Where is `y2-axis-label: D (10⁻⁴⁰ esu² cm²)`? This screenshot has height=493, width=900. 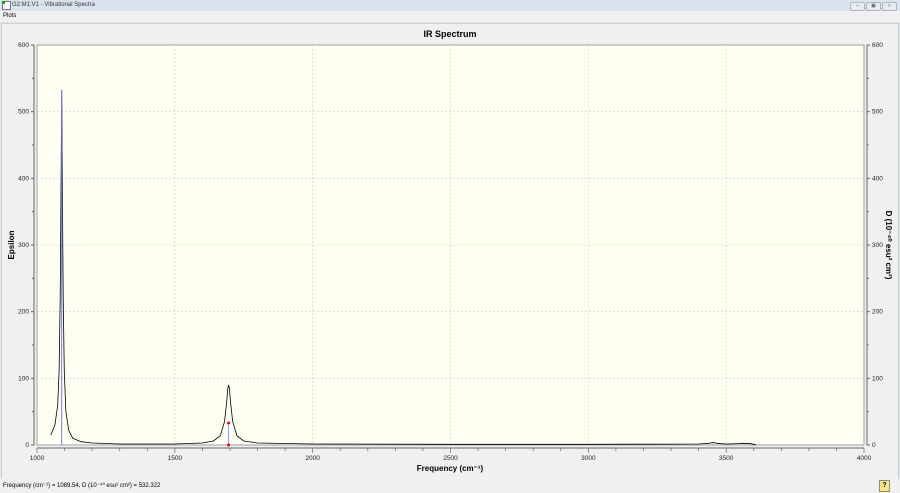 y2-axis-label: D (10⁻⁴⁰ esu² cm²) is located at coordinates (888, 245).